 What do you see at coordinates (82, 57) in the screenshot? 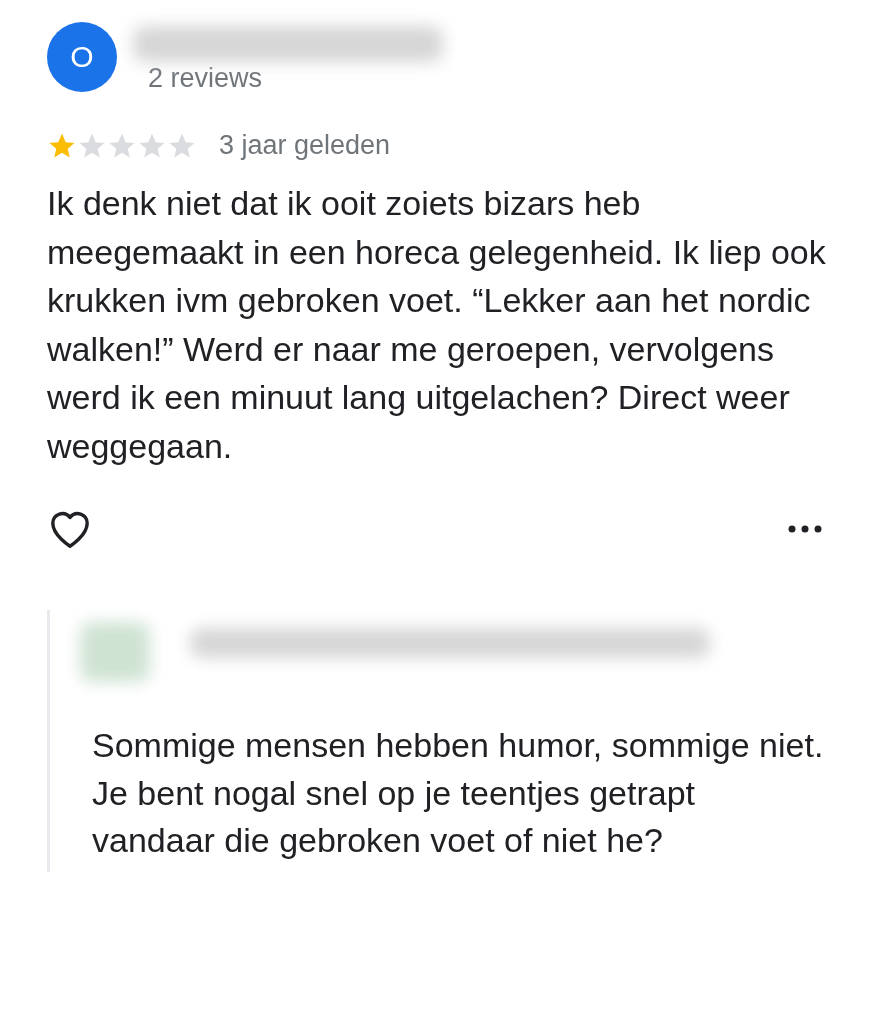
I see `avatar: O` at bounding box center [82, 57].